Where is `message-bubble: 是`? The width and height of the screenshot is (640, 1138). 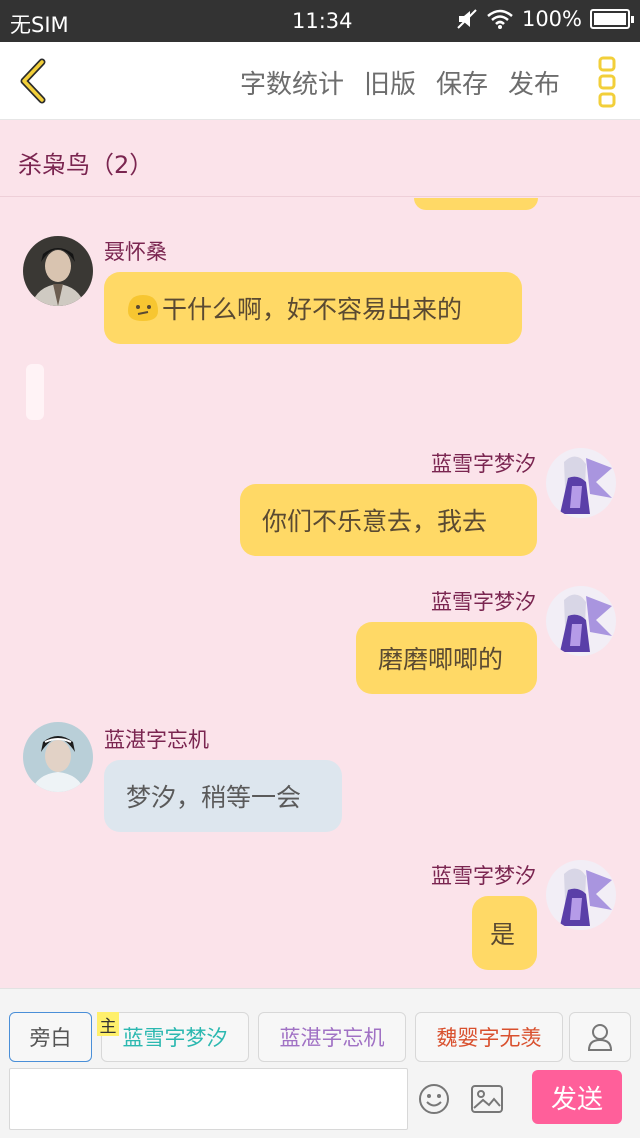
message-bubble: 是 is located at coordinates (504, 933).